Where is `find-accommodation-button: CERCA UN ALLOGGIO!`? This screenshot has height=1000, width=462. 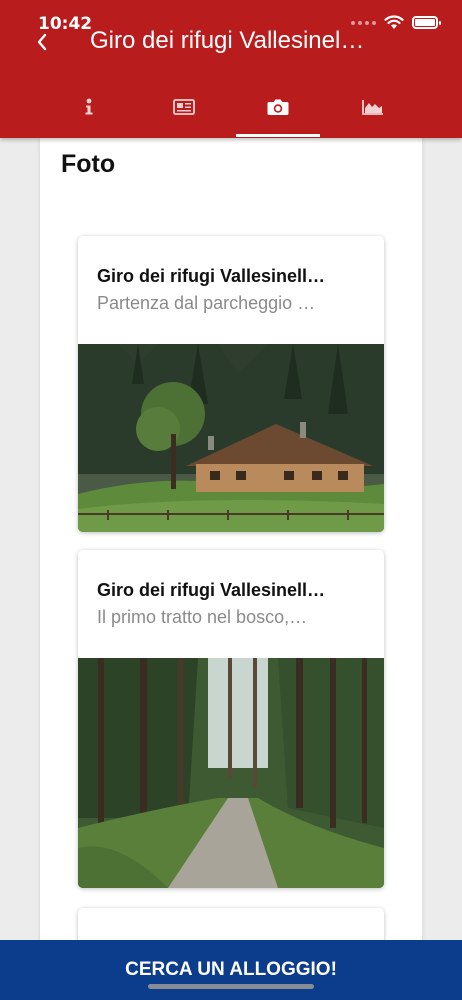
find-accommodation-button: CERCA UN ALLOGGIO! is located at coordinates (231, 970).